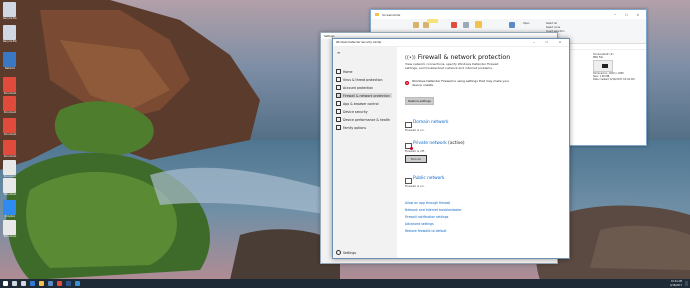 This screenshot has width=690, height=288. Describe the element at coordinates (355, 127) in the screenshot. I see `sidebar-item-label: Family options` at that location.